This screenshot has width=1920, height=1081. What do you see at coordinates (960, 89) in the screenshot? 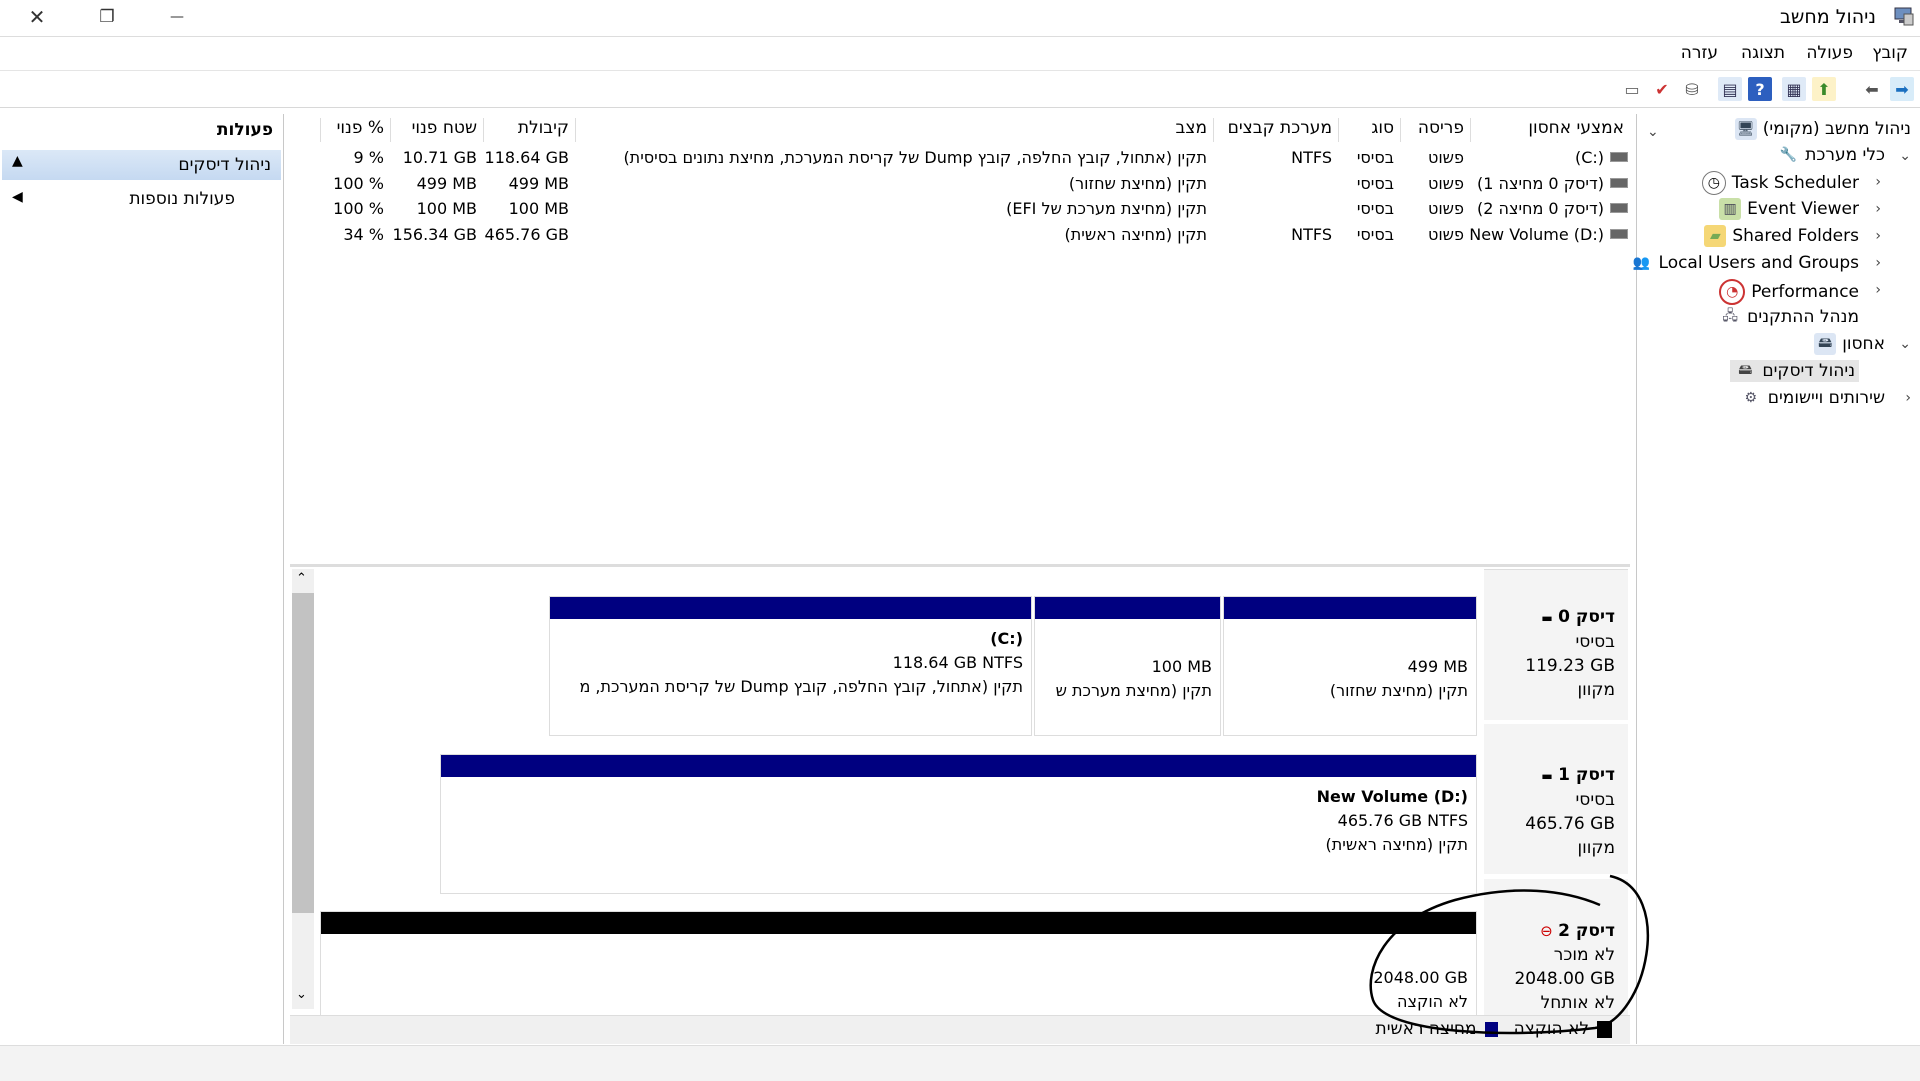
I see `toolbar: ➡ ⬅ ⬆ ▦ ? ▤ ⛁ ✔ ▭` at bounding box center [960, 89].